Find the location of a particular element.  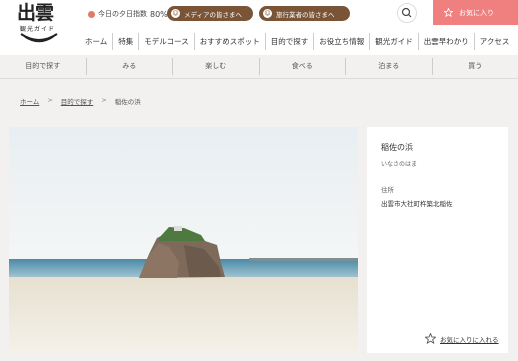

nav-item-guide: 観光ガイド is located at coordinates (393, 41).